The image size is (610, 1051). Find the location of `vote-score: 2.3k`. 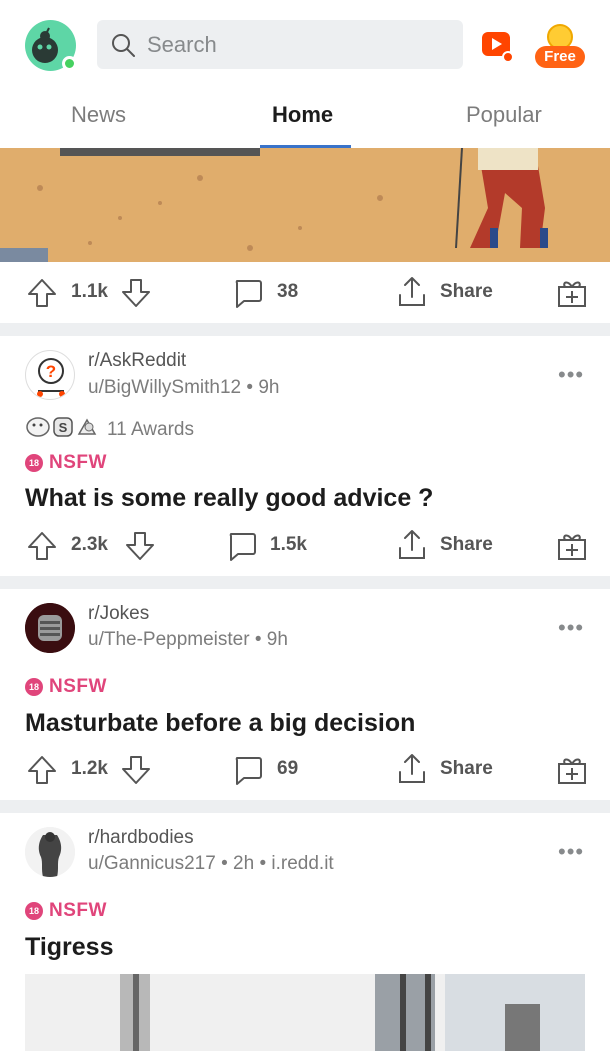

vote-score: 2.3k is located at coordinates (89, 544).